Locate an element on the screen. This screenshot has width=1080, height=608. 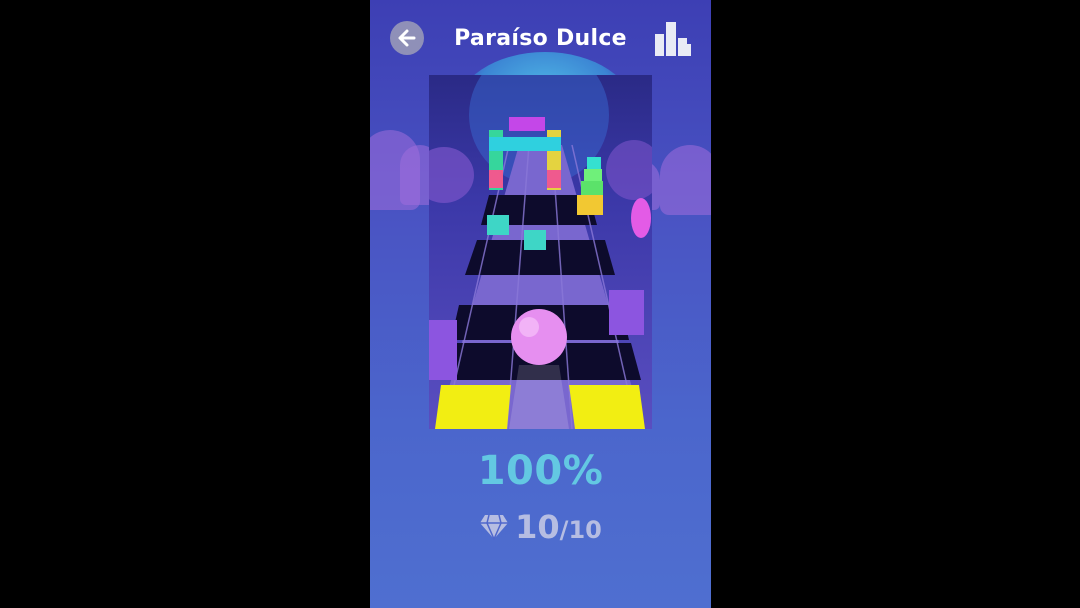
gems-collected: 10 is located at coordinates (537, 527).